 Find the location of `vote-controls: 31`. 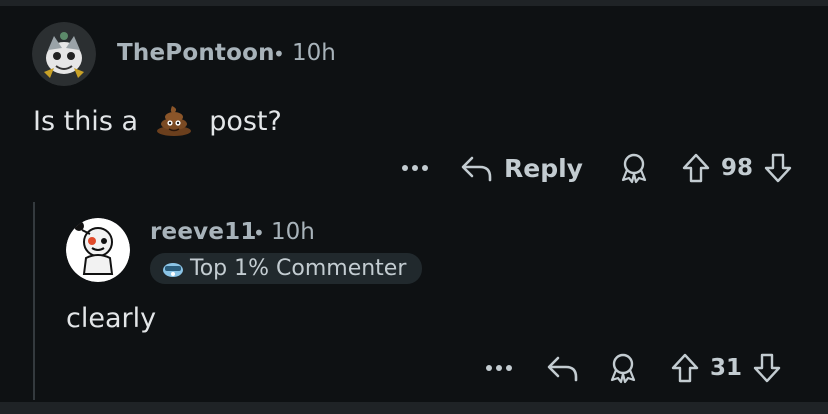

vote-controls: 31 is located at coordinates (726, 368).